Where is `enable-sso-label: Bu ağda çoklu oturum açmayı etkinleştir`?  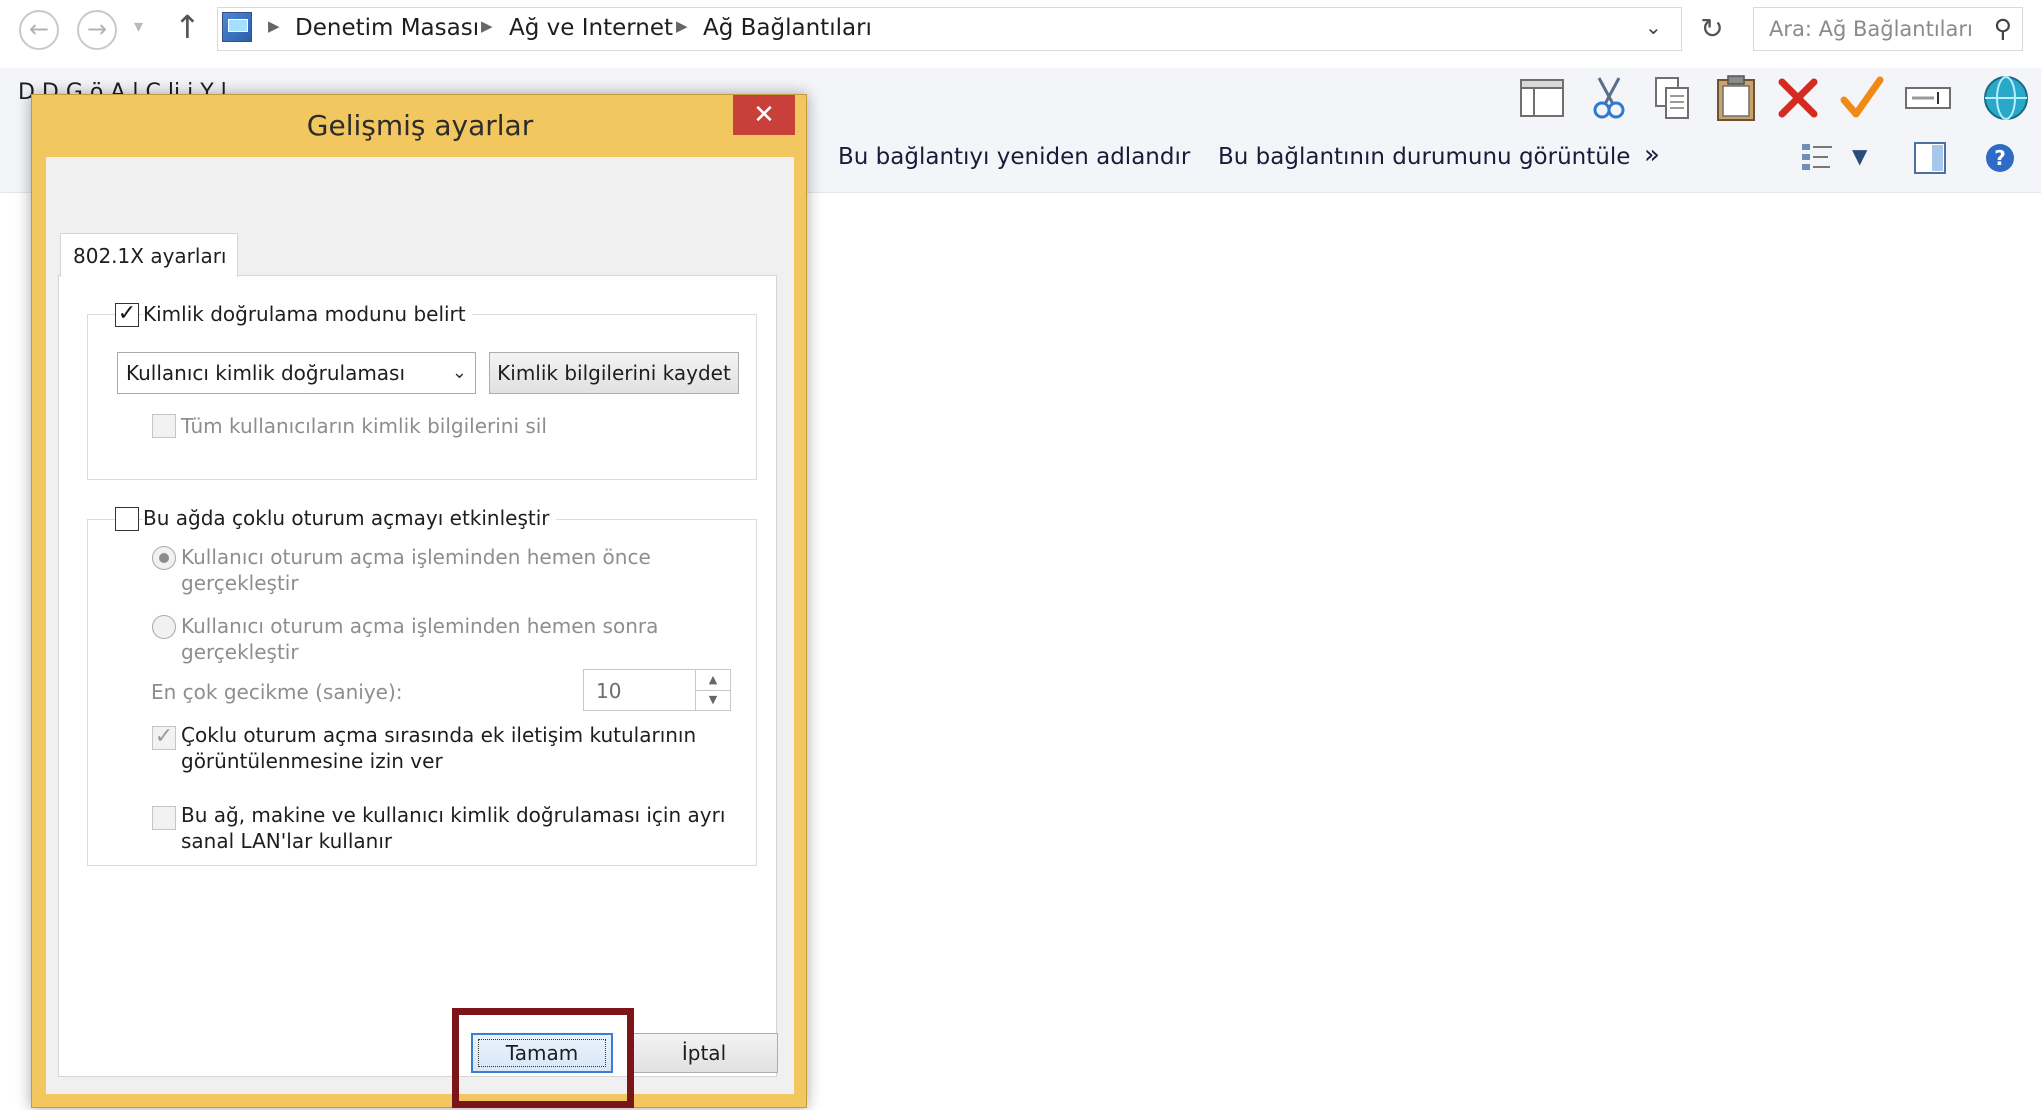 enable-sso-label: Bu ağda çoklu oturum açmayı etkinleştir is located at coordinates (349, 518).